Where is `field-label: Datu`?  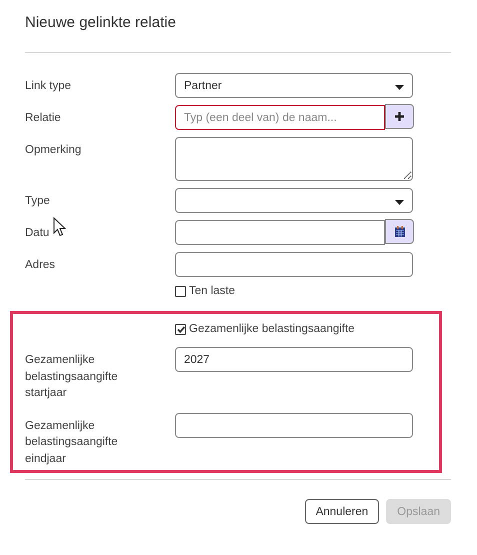
field-label: Datu is located at coordinates (37, 233).